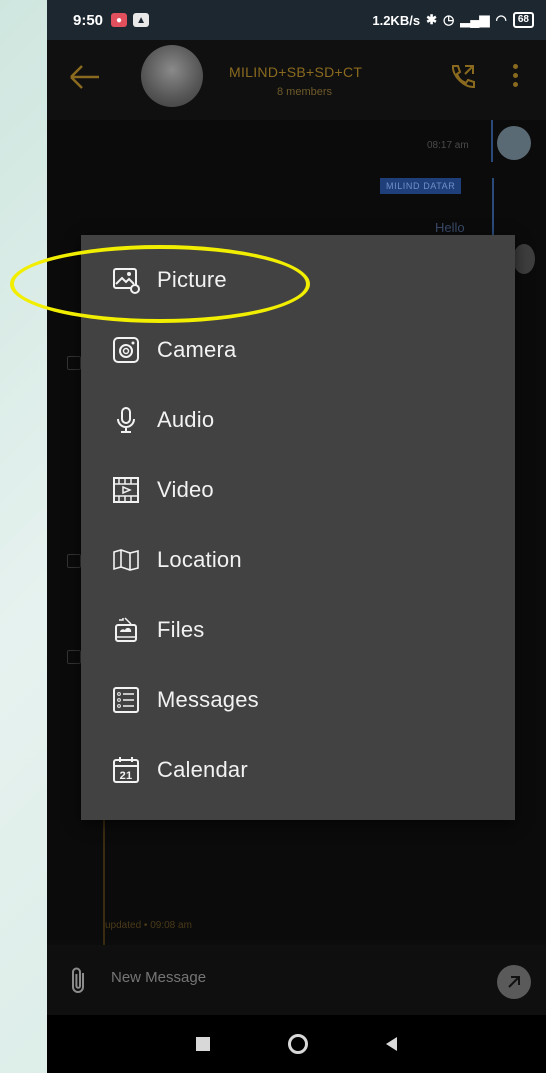 Image resolution: width=546 pixels, height=1073 pixels. Describe the element at coordinates (298, 280) in the screenshot. I see `menu-item-picture: Picture` at that location.